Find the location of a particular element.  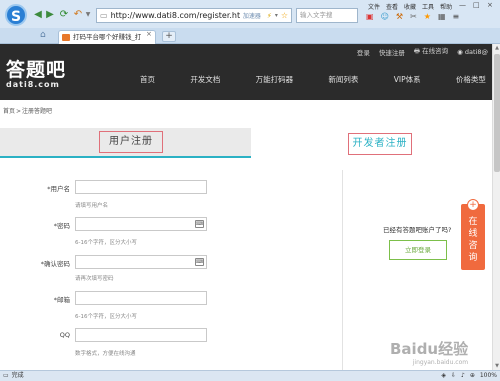

breadcrumb-home: 首页 is located at coordinates (9, 111).